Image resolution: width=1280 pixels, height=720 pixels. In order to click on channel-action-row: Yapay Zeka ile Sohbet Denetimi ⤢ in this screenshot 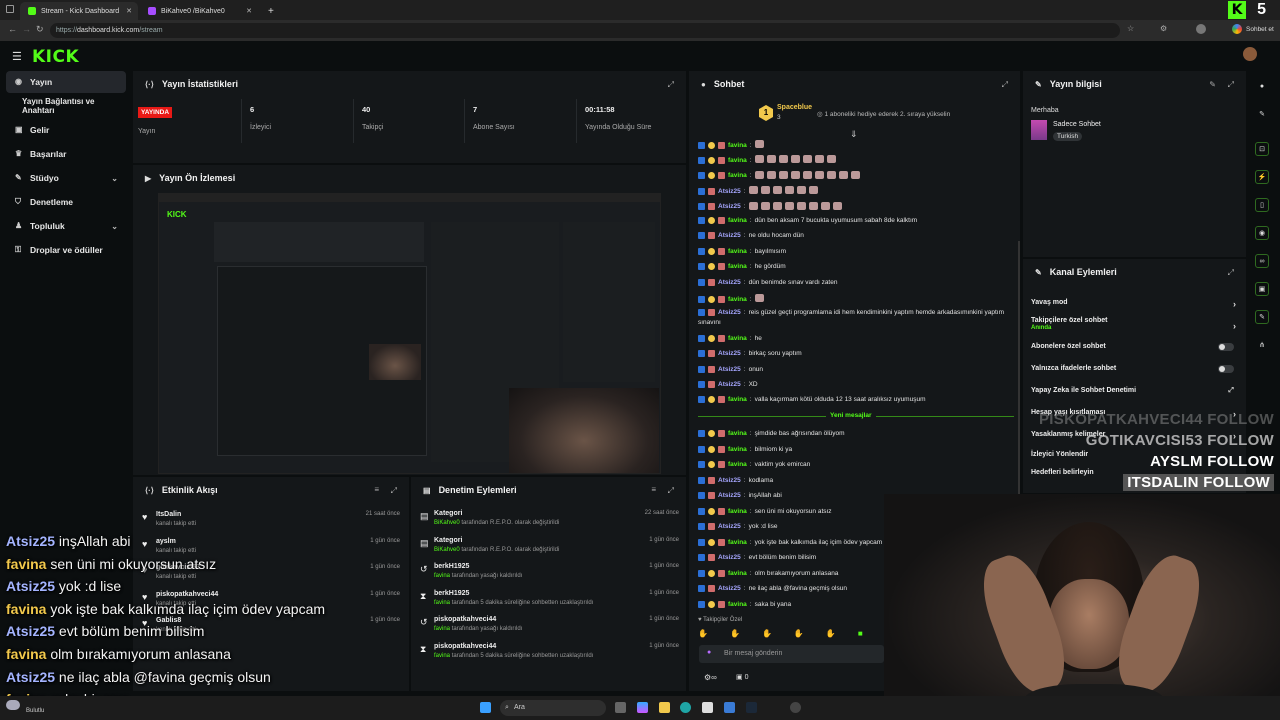, I will do `click(1133, 390)`.